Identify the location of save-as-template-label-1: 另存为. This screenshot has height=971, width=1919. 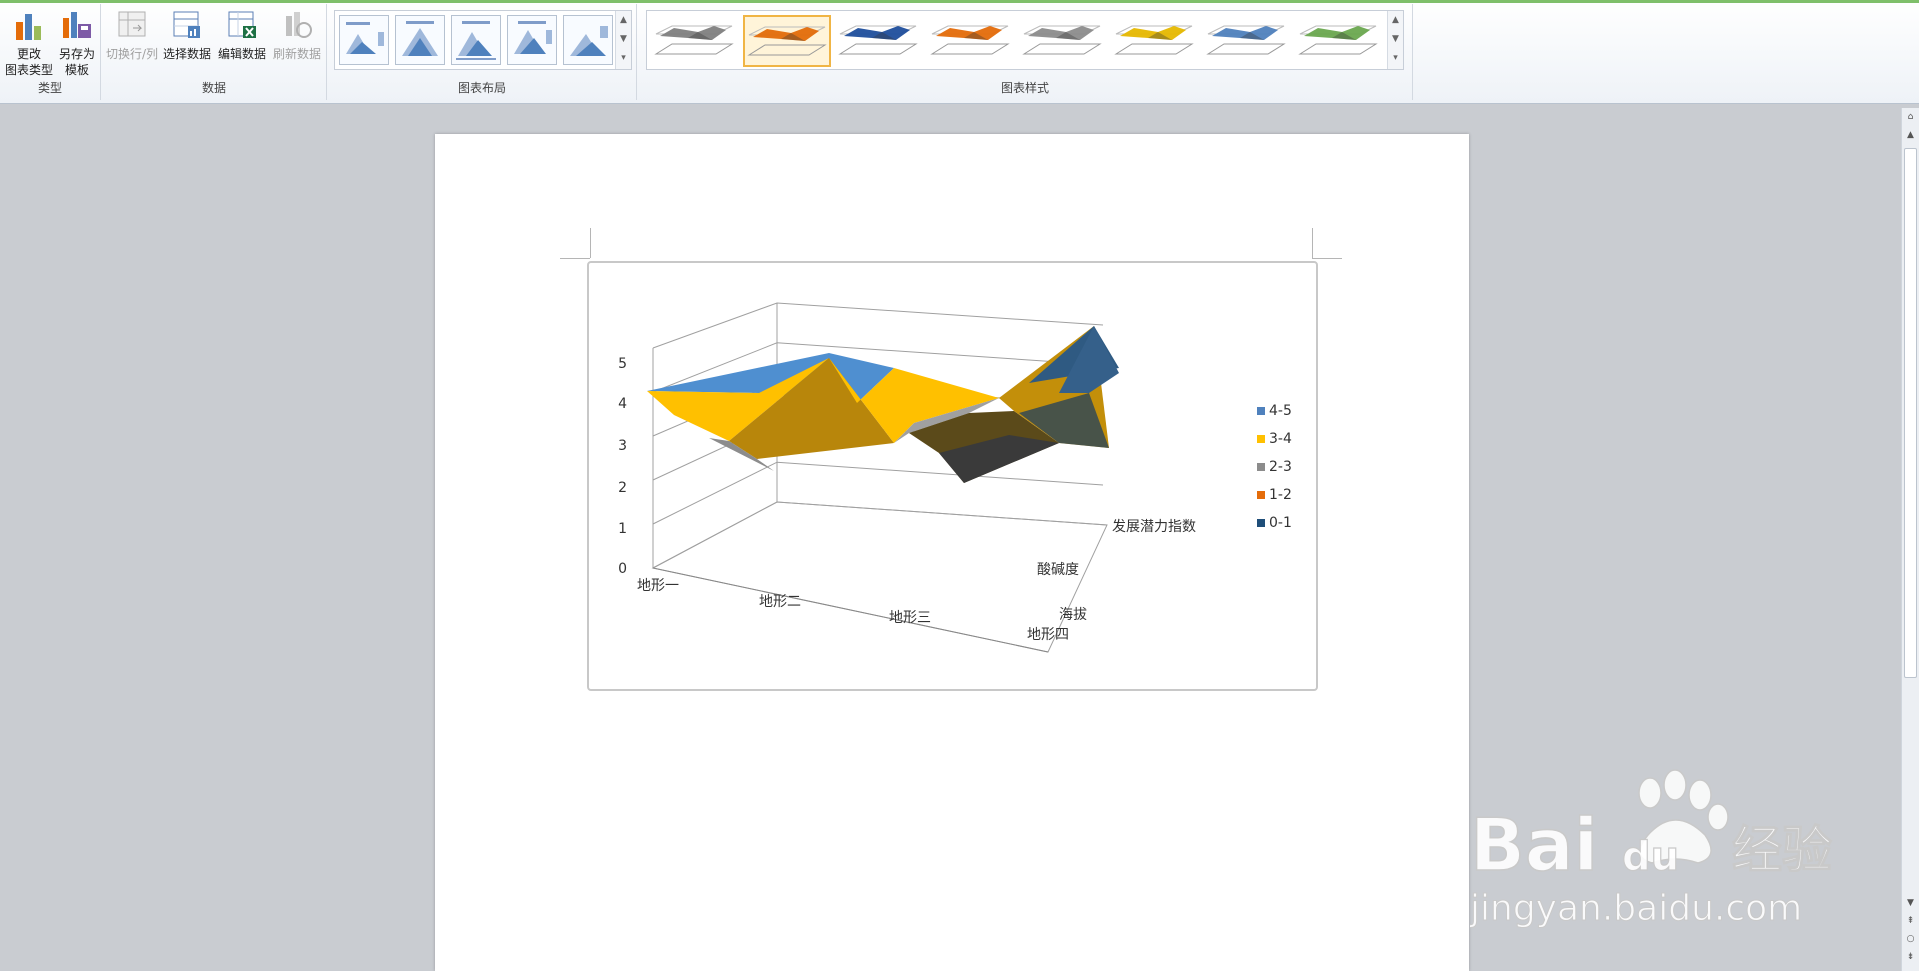
(76, 54).